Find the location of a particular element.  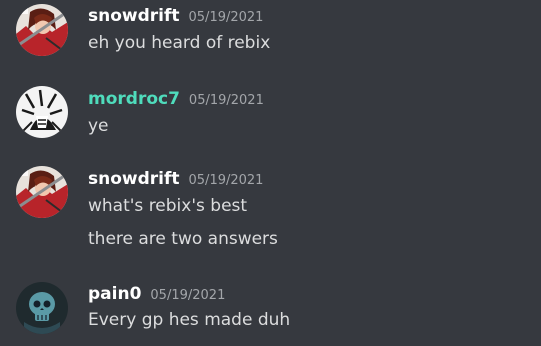

manga-sketch-avatar-icon is located at coordinates (42, 112).